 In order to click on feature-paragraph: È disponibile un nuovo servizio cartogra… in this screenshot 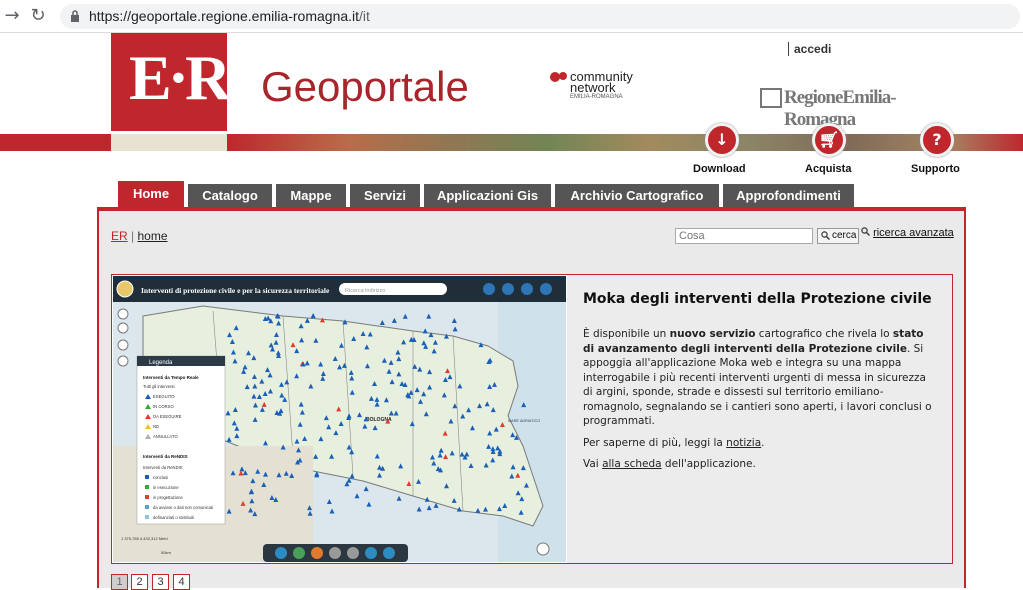, I will do `click(757, 377)`.